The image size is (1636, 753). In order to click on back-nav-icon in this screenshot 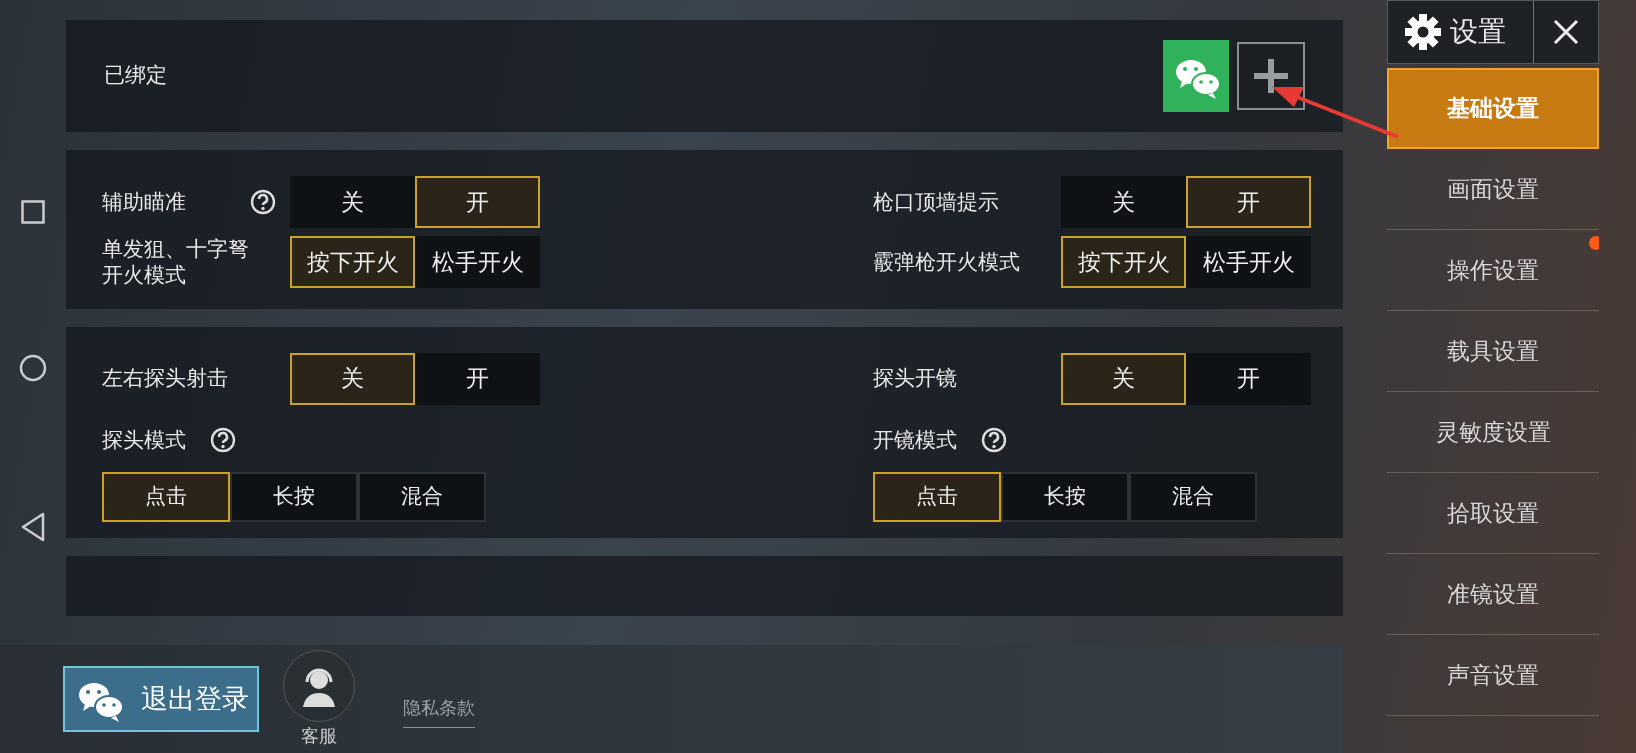, I will do `click(33, 527)`.